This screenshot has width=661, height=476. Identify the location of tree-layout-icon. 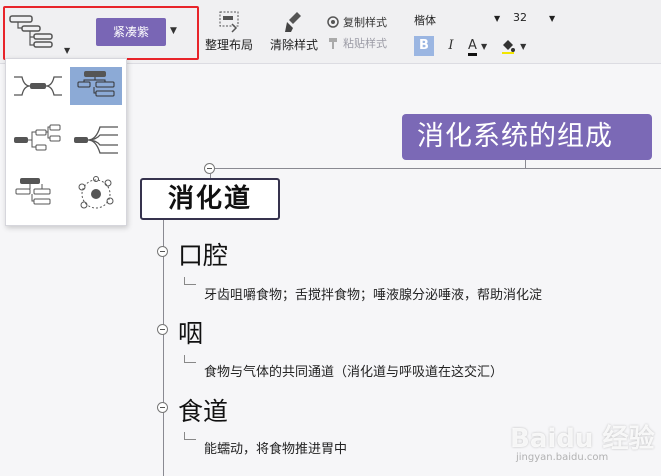
(37, 137).